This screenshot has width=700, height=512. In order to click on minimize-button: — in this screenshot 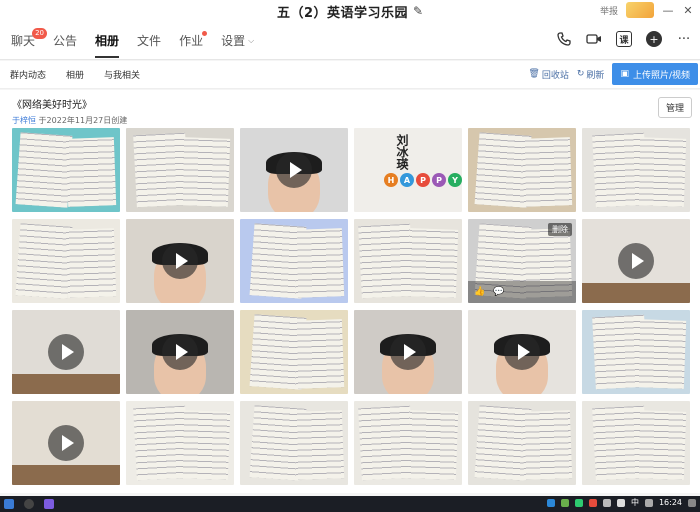, I will do `click(668, 10)`.